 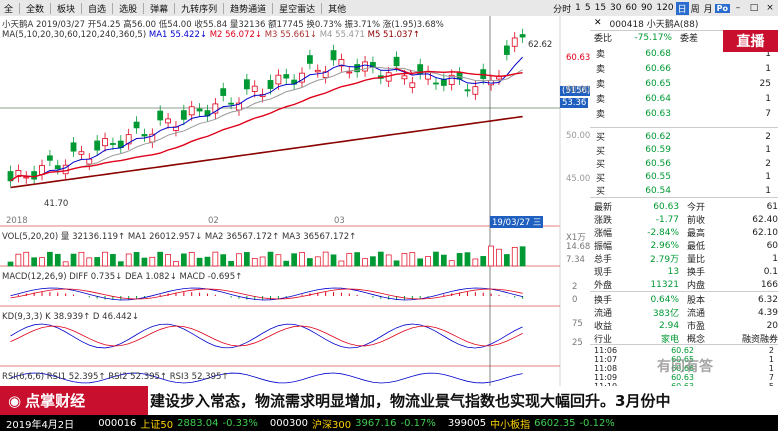 I want to click on menu-item-watchlist: 自选, so click(x=97, y=8).